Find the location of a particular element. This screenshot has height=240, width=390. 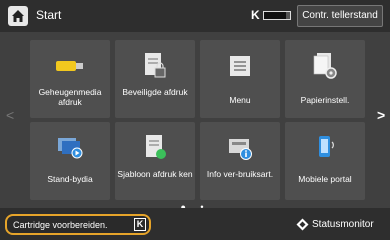

tile-memory-media-print: Geheugenmedia afdruk is located at coordinates (70, 79).